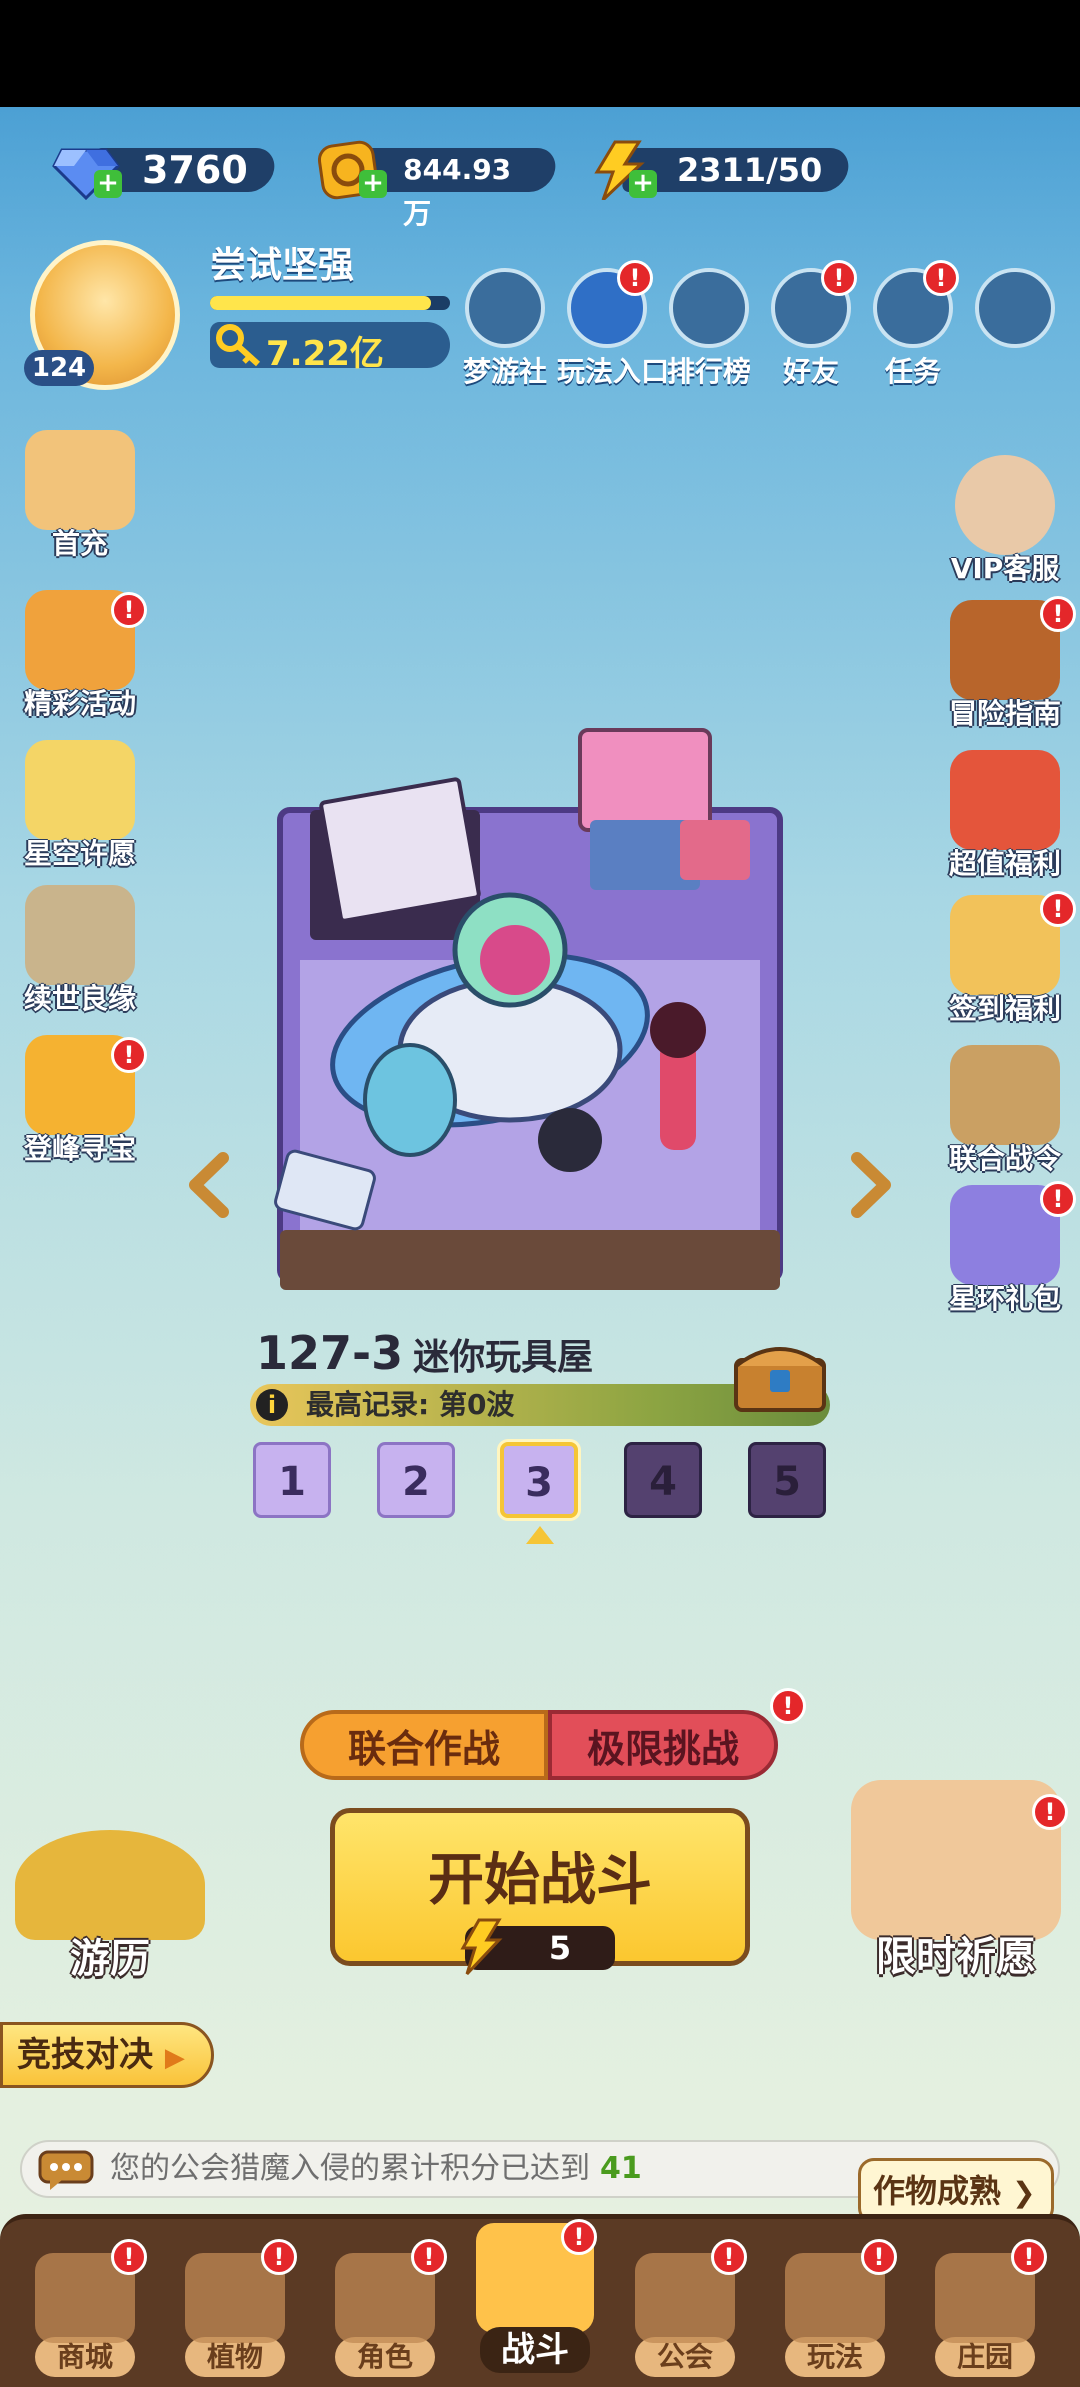 The image size is (1080, 2387). What do you see at coordinates (709, 328) in the screenshot?
I see `leaderboard-button: 排行榜` at bounding box center [709, 328].